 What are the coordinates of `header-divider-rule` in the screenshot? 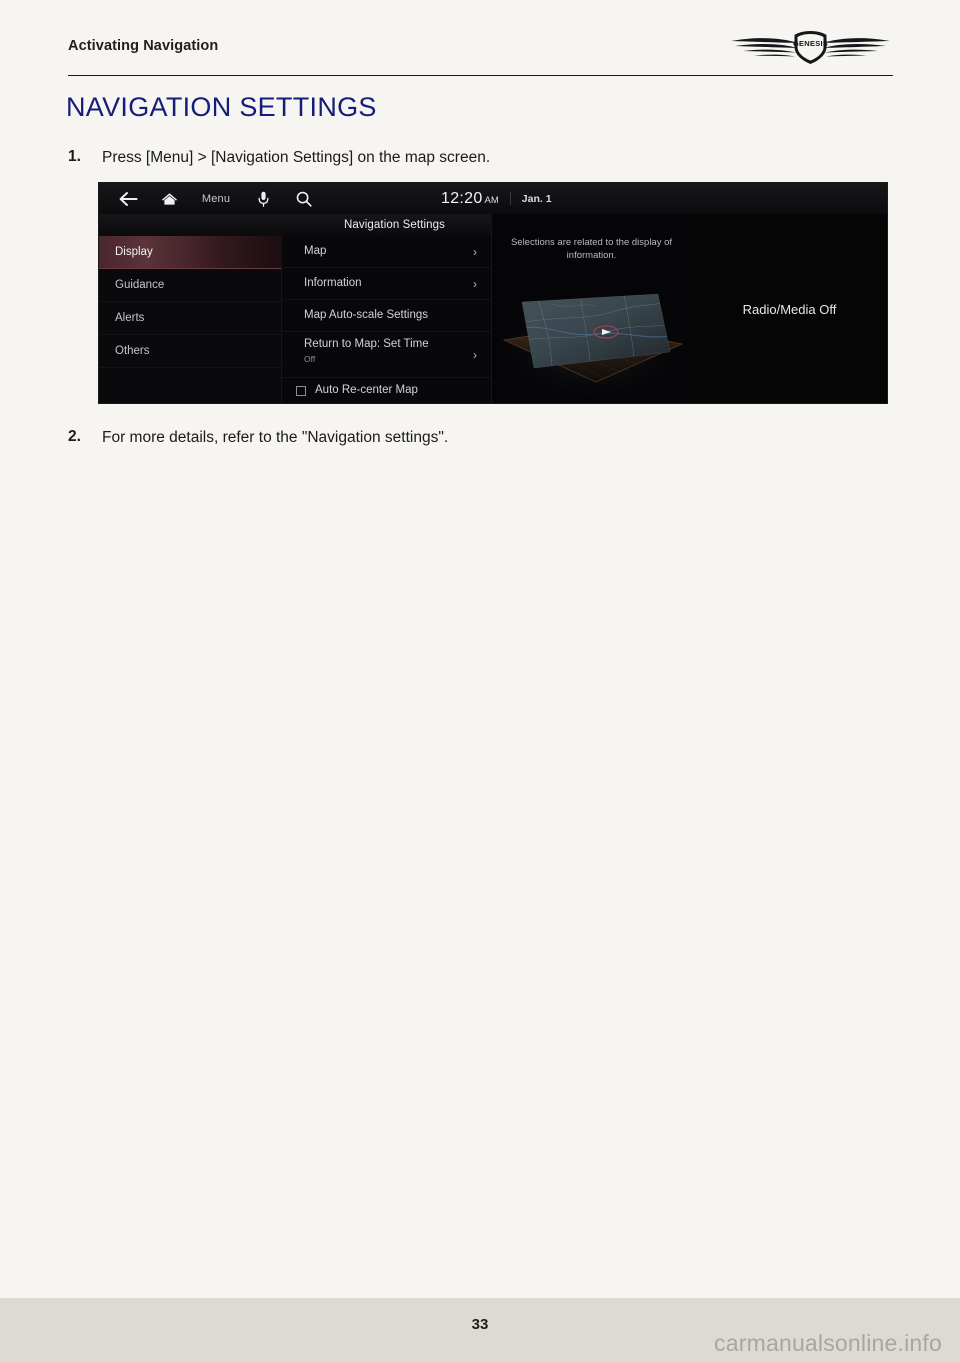 It's located at (480, 75).